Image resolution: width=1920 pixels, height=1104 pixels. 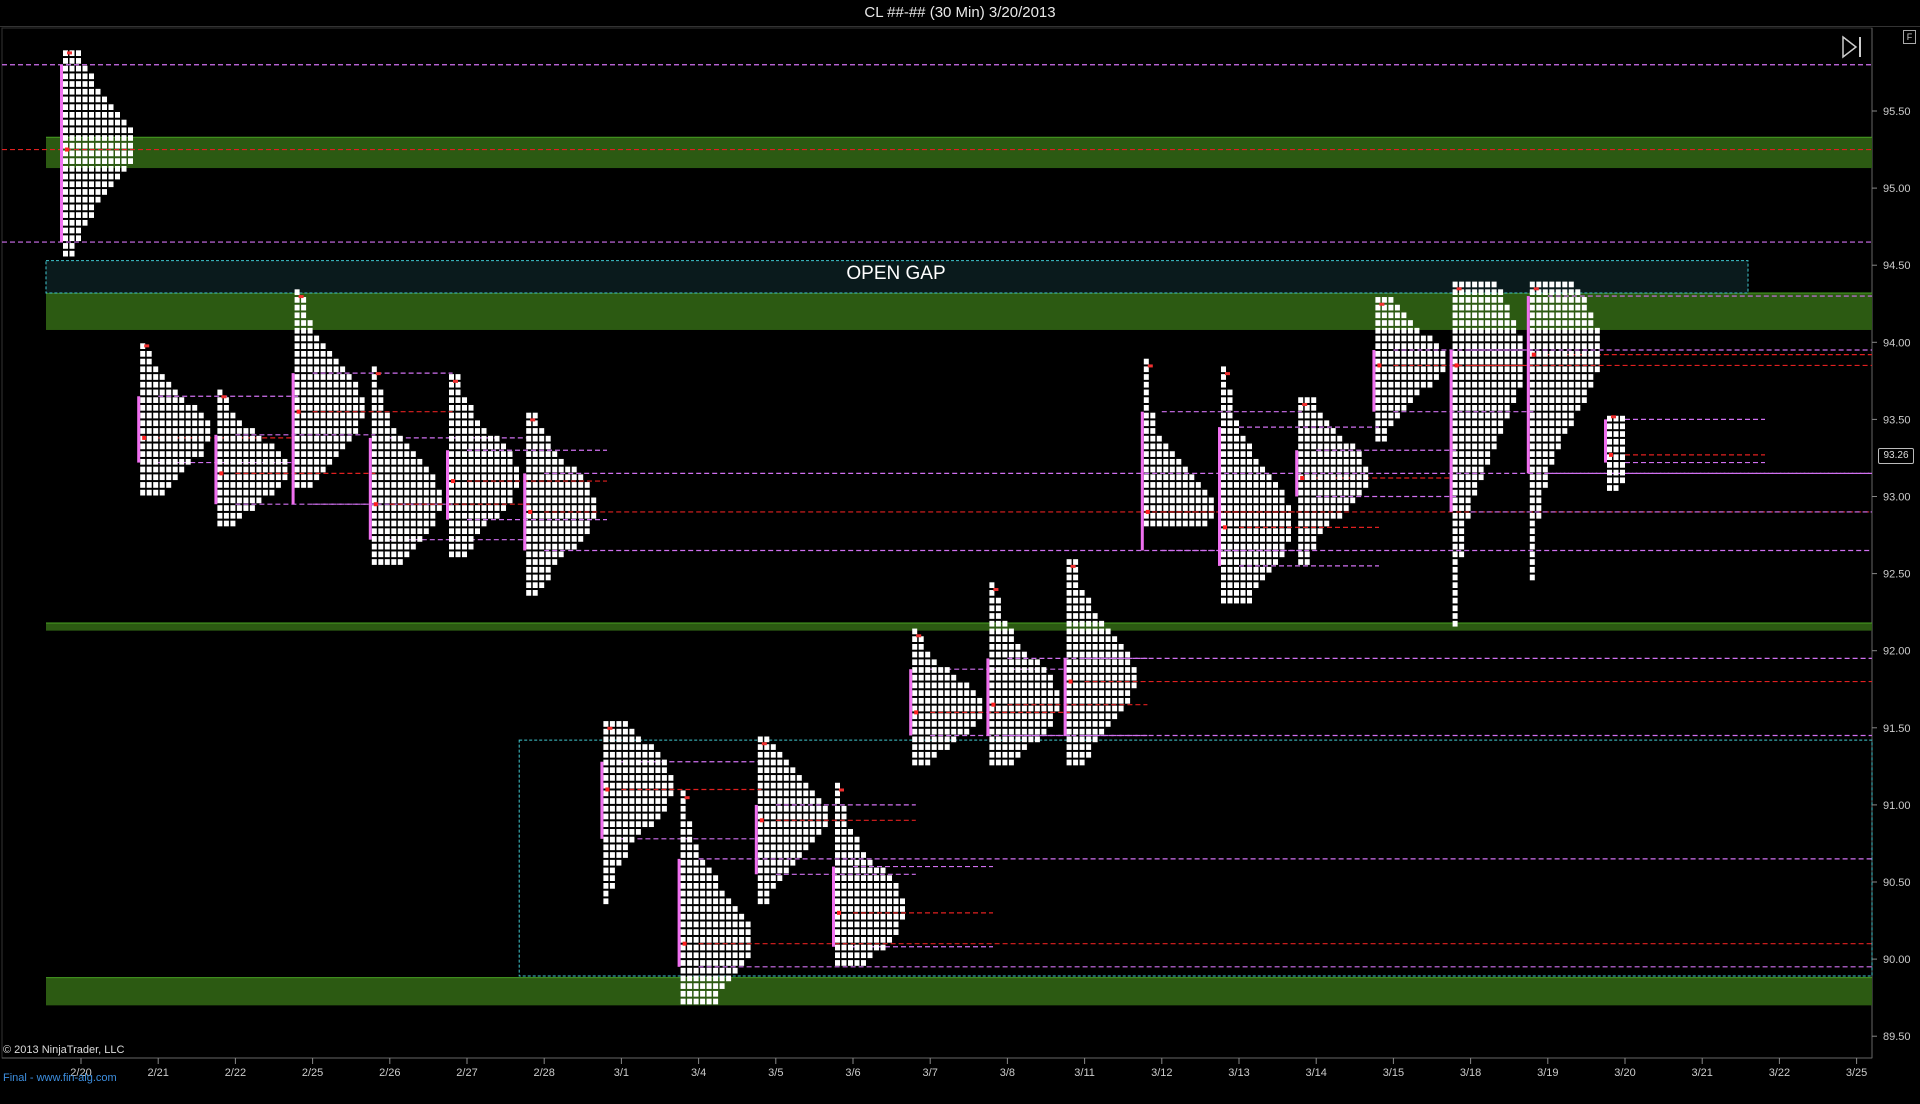 What do you see at coordinates (60, 1078) in the screenshot?
I see `website-link: Final - www.fin-alg.com` at bounding box center [60, 1078].